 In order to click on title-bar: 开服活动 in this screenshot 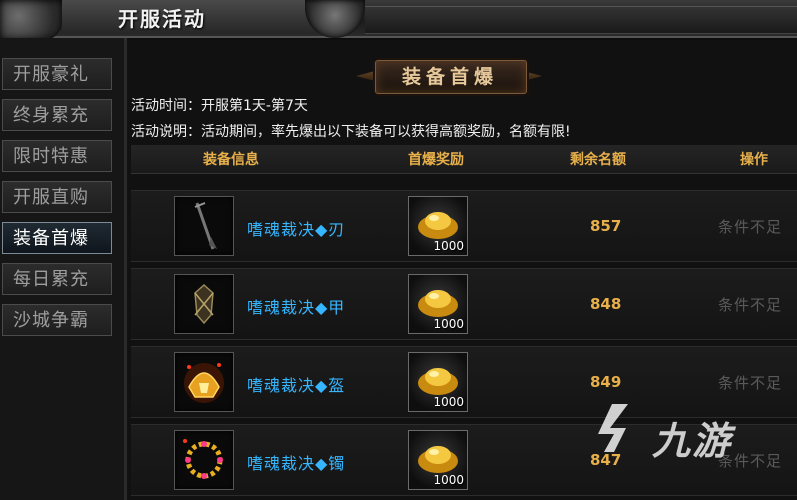, I will do `click(398, 20)`.